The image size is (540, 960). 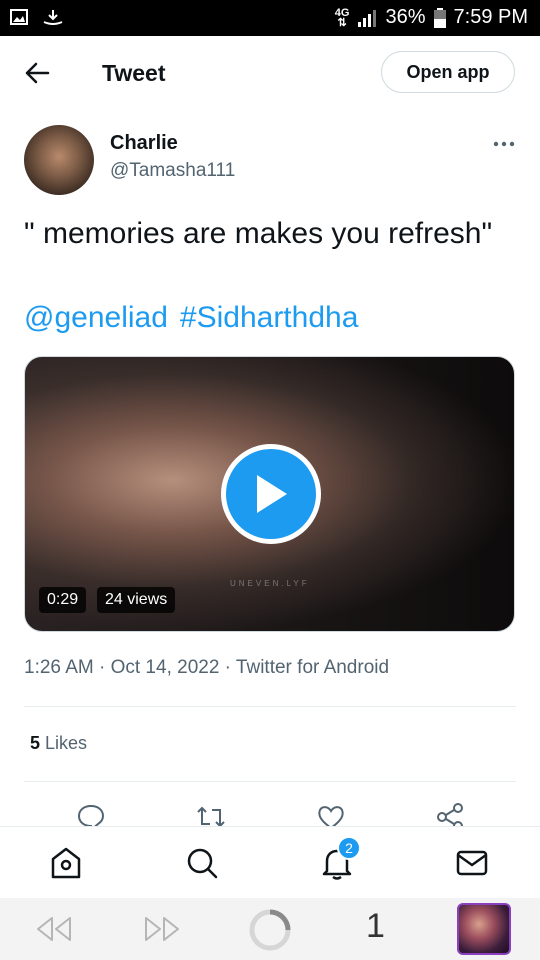 What do you see at coordinates (202, 863) in the screenshot?
I see `search-icon` at bounding box center [202, 863].